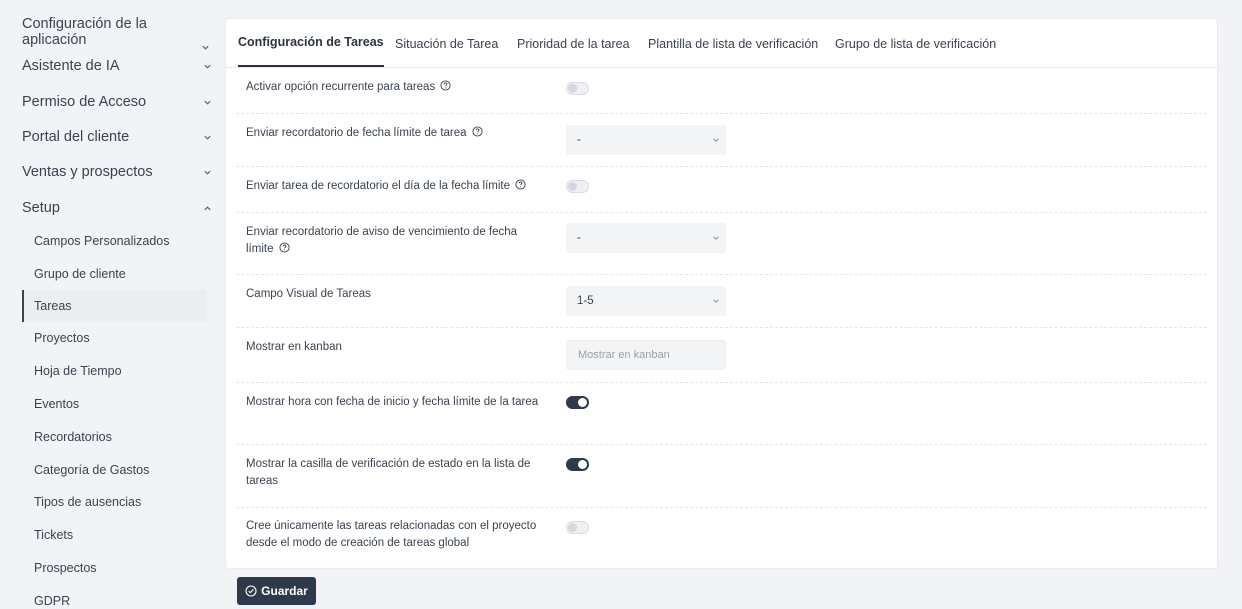 This screenshot has width=1242, height=609. What do you see at coordinates (92, 470) in the screenshot?
I see `sidebar-item-label: Categoría de Gastos` at bounding box center [92, 470].